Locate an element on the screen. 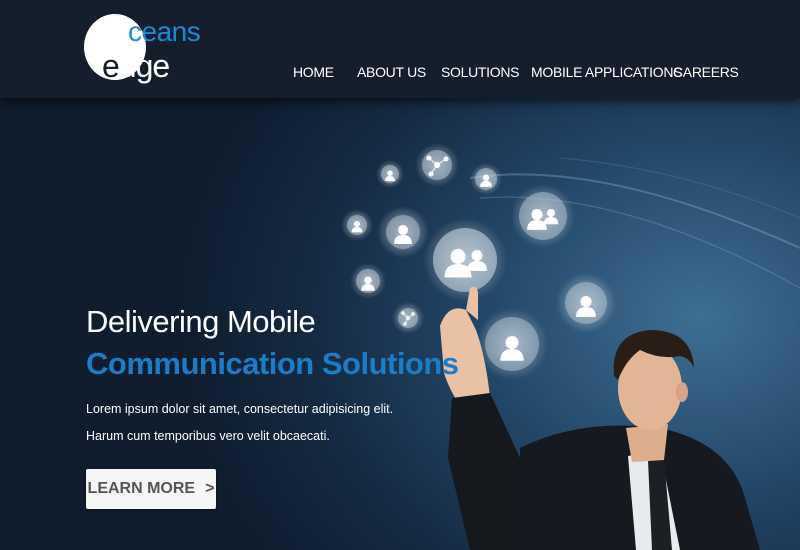 Image resolution: width=800 pixels, height=550 pixels. hero-headline-line2: Communication Solutions is located at coordinates (272, 363).